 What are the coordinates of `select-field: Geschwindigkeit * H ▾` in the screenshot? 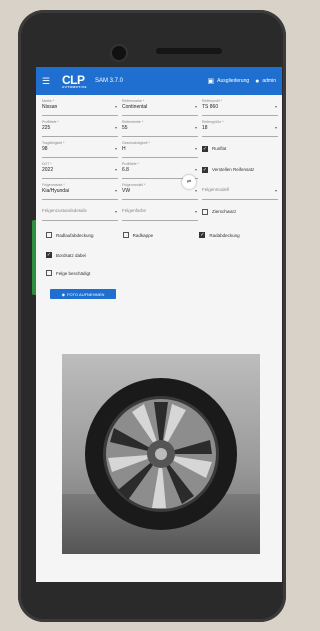 It's located at (160, 148).